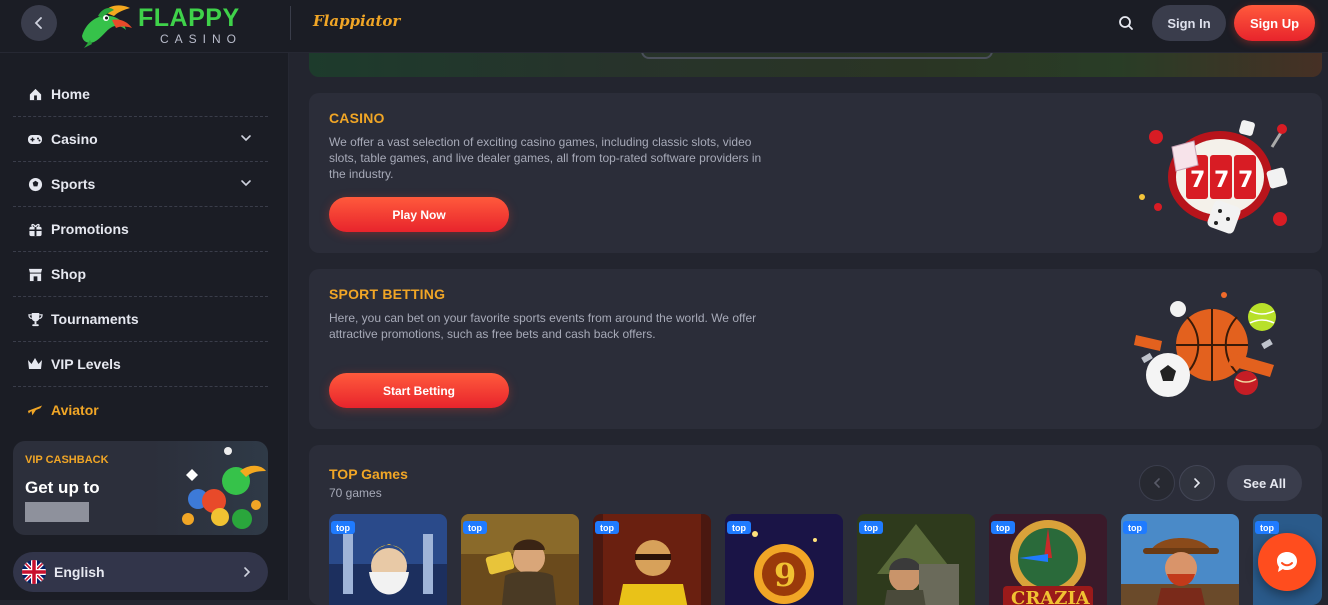 The image size is (1328, 605). I want to click on header-divider, so click(290, 23).